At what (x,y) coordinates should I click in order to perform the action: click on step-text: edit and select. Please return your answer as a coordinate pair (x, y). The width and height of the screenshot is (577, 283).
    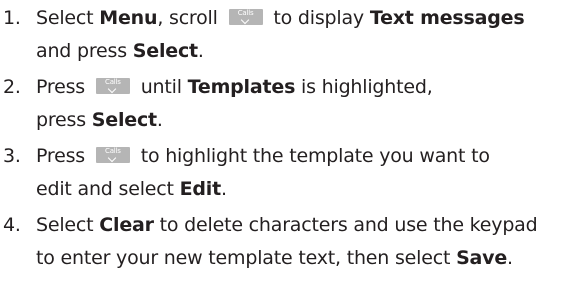
    Looking at the image, I should click on (108, 189).